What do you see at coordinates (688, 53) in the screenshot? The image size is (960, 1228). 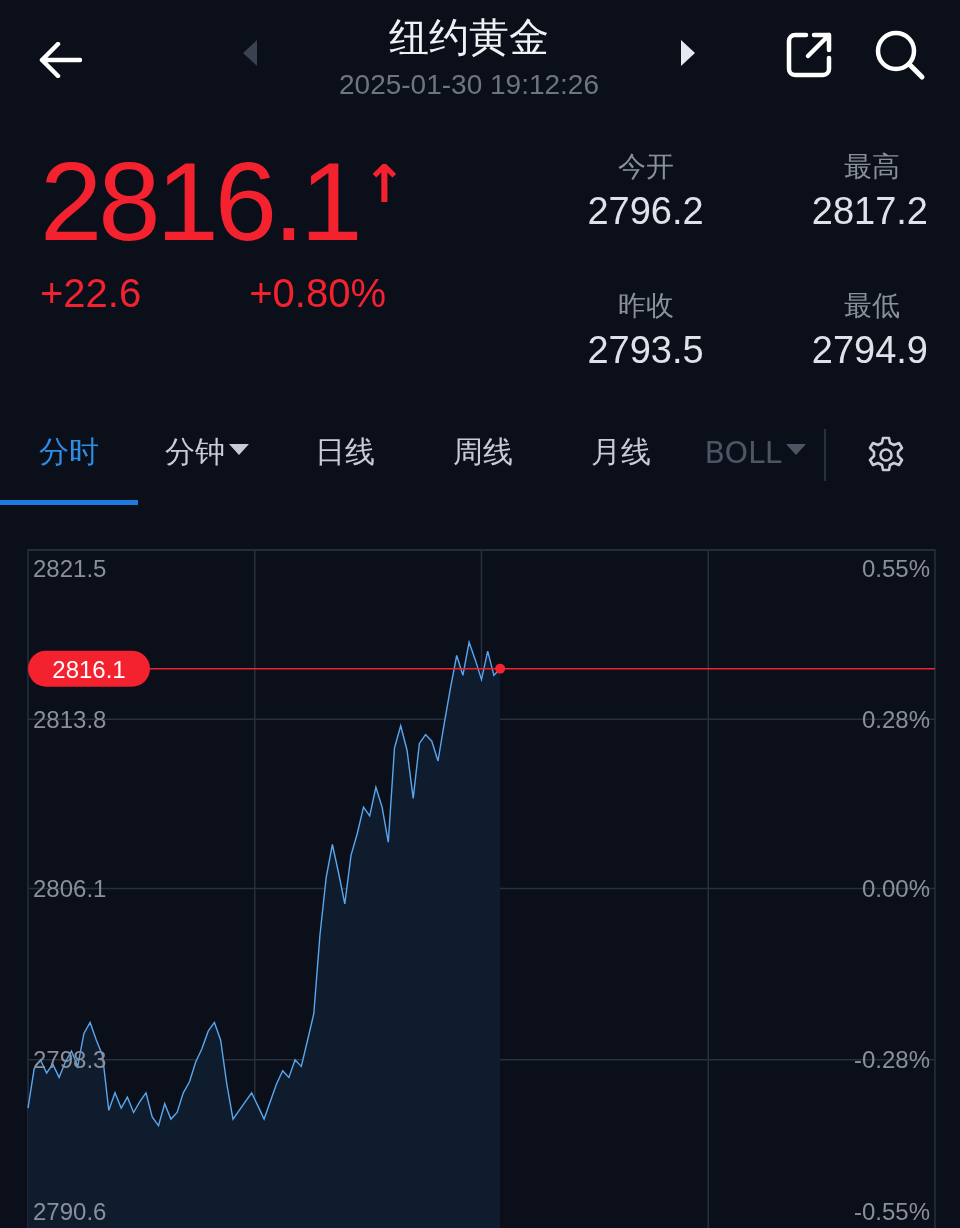 I see `next-icon` at bounding box center [688, 53].